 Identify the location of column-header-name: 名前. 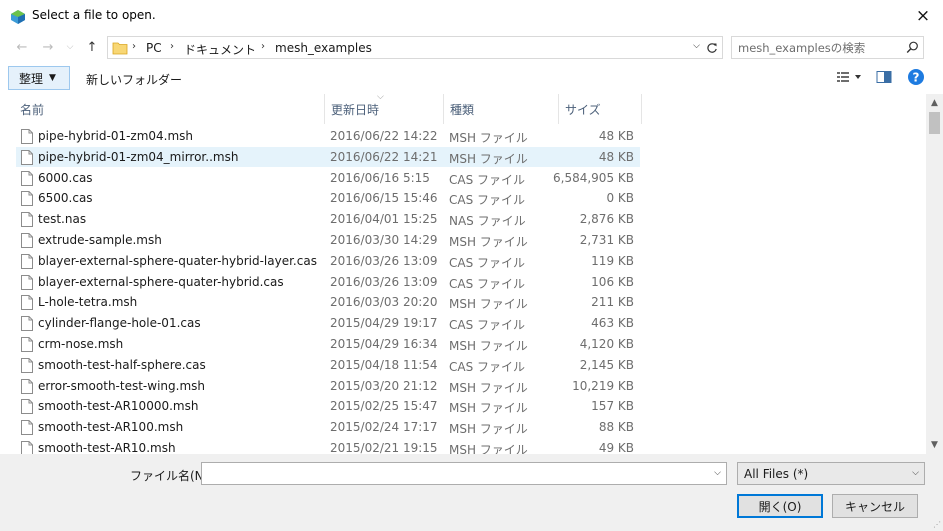
(169, 109).